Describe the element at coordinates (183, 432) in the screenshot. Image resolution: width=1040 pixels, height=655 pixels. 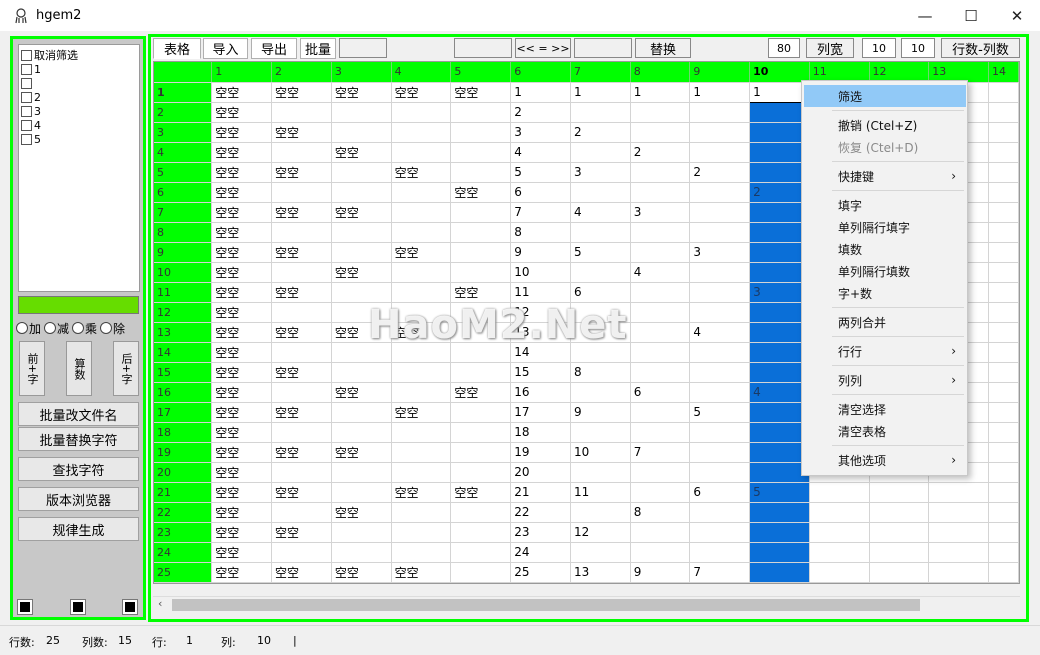
I see `row-header: 18` at that location.